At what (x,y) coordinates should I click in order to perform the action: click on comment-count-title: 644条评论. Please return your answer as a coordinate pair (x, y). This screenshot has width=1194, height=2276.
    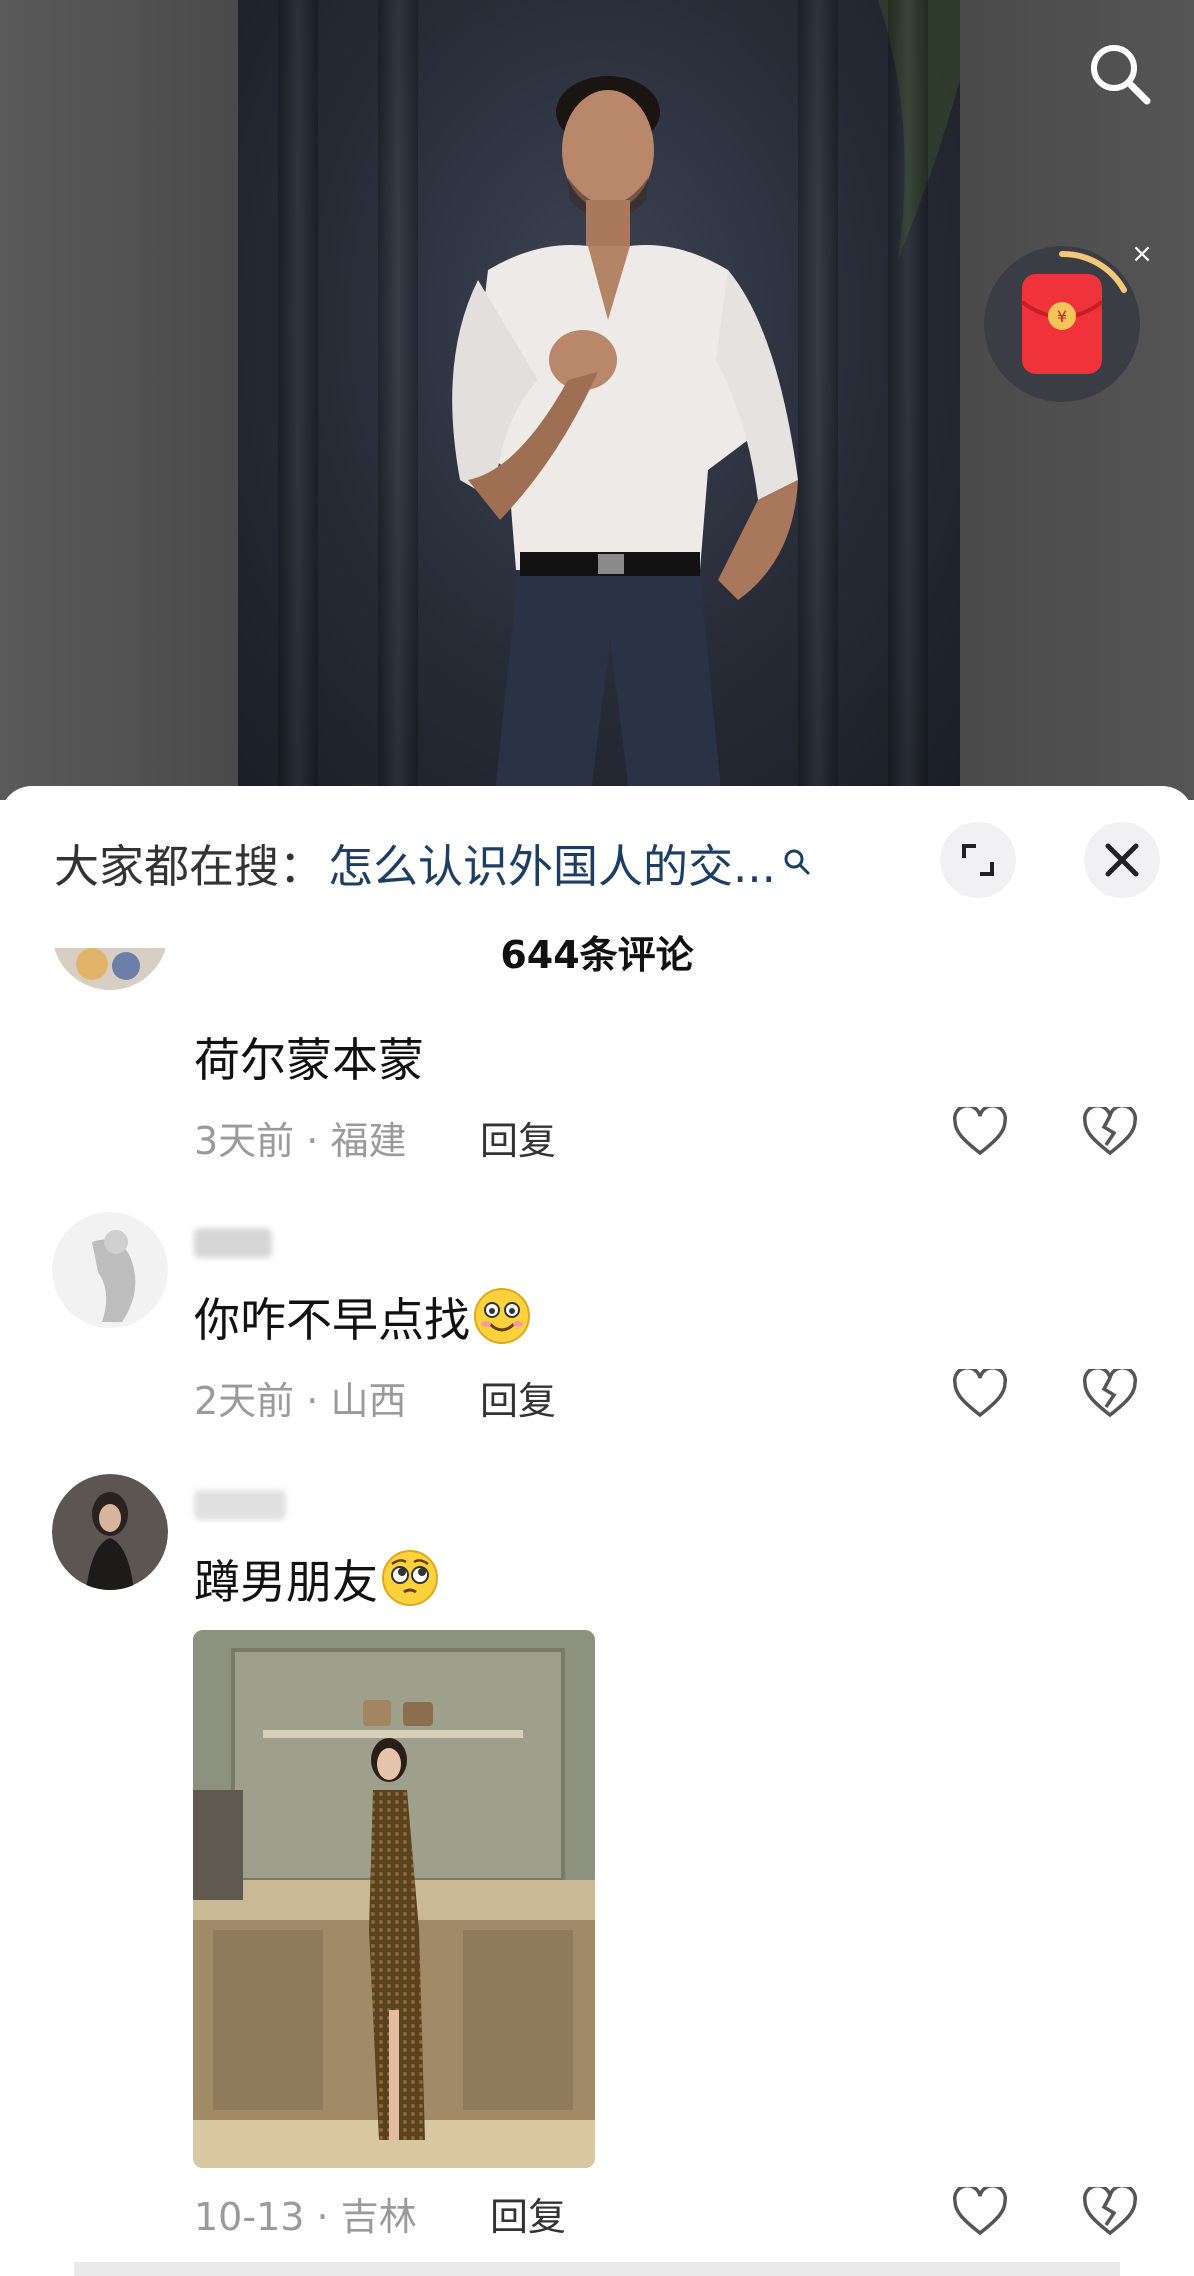
    Looking at the image, I should click on (597, 955).